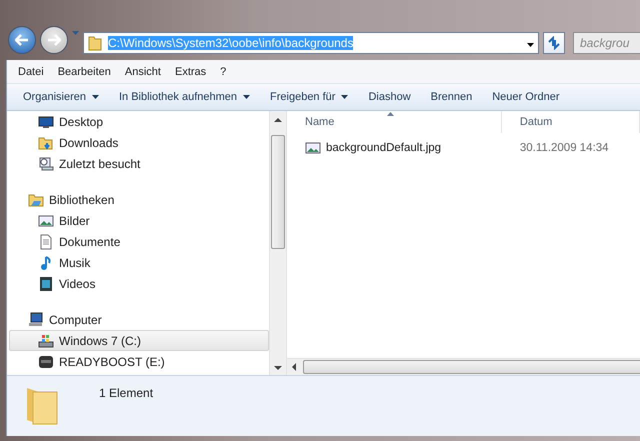  I want to click on navigation-item: Windows 7 (C:), so click(139, 340).